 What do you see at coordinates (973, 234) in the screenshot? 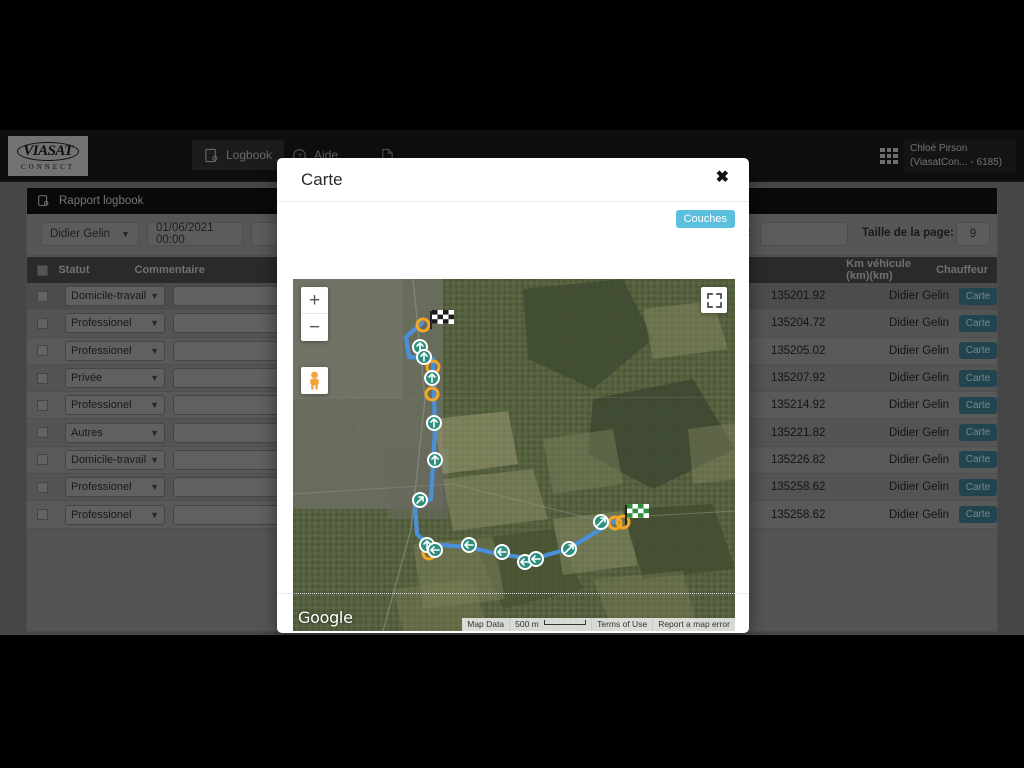
I see `page-size-input: 9` at bounding box center [973, 234].